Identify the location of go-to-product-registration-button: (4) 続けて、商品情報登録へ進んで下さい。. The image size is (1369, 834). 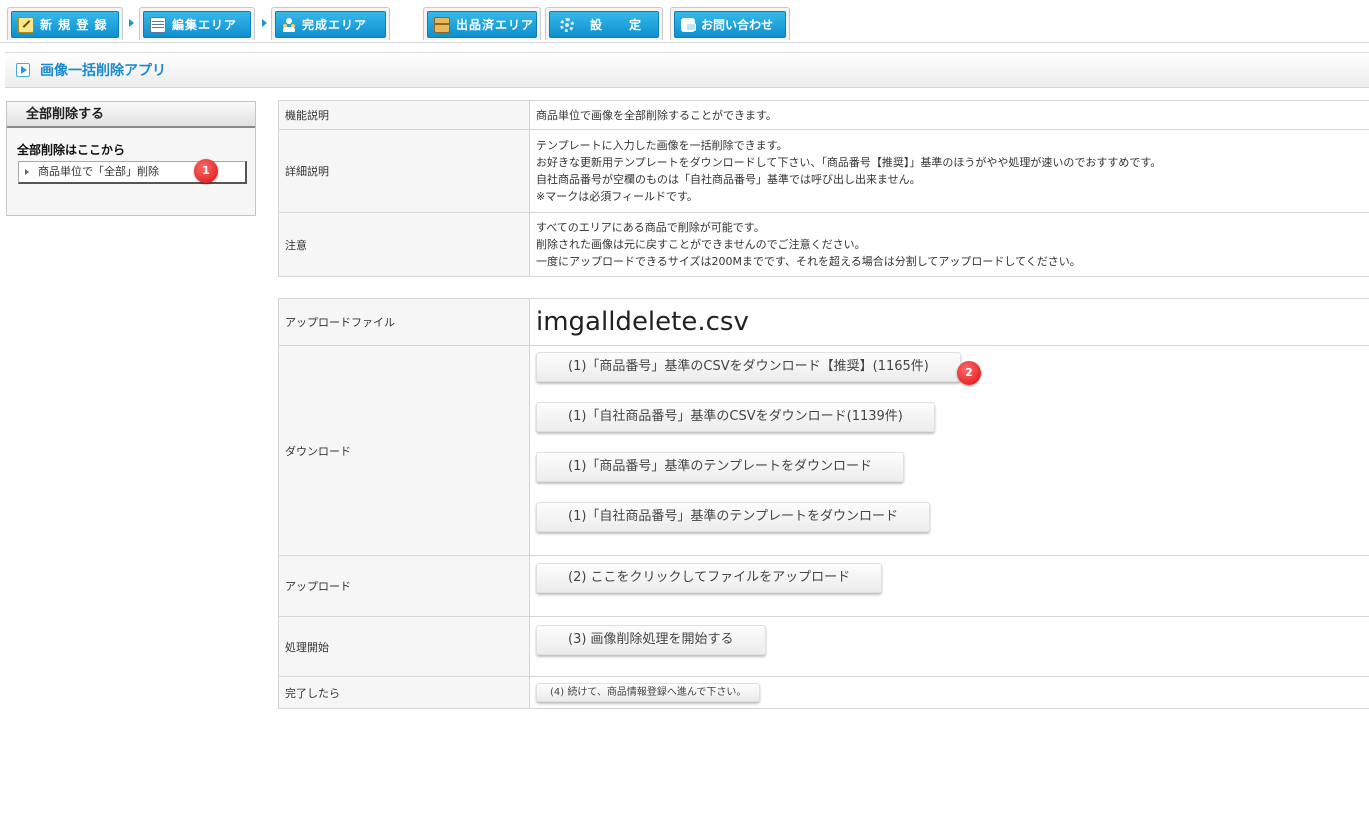
(648, 692).